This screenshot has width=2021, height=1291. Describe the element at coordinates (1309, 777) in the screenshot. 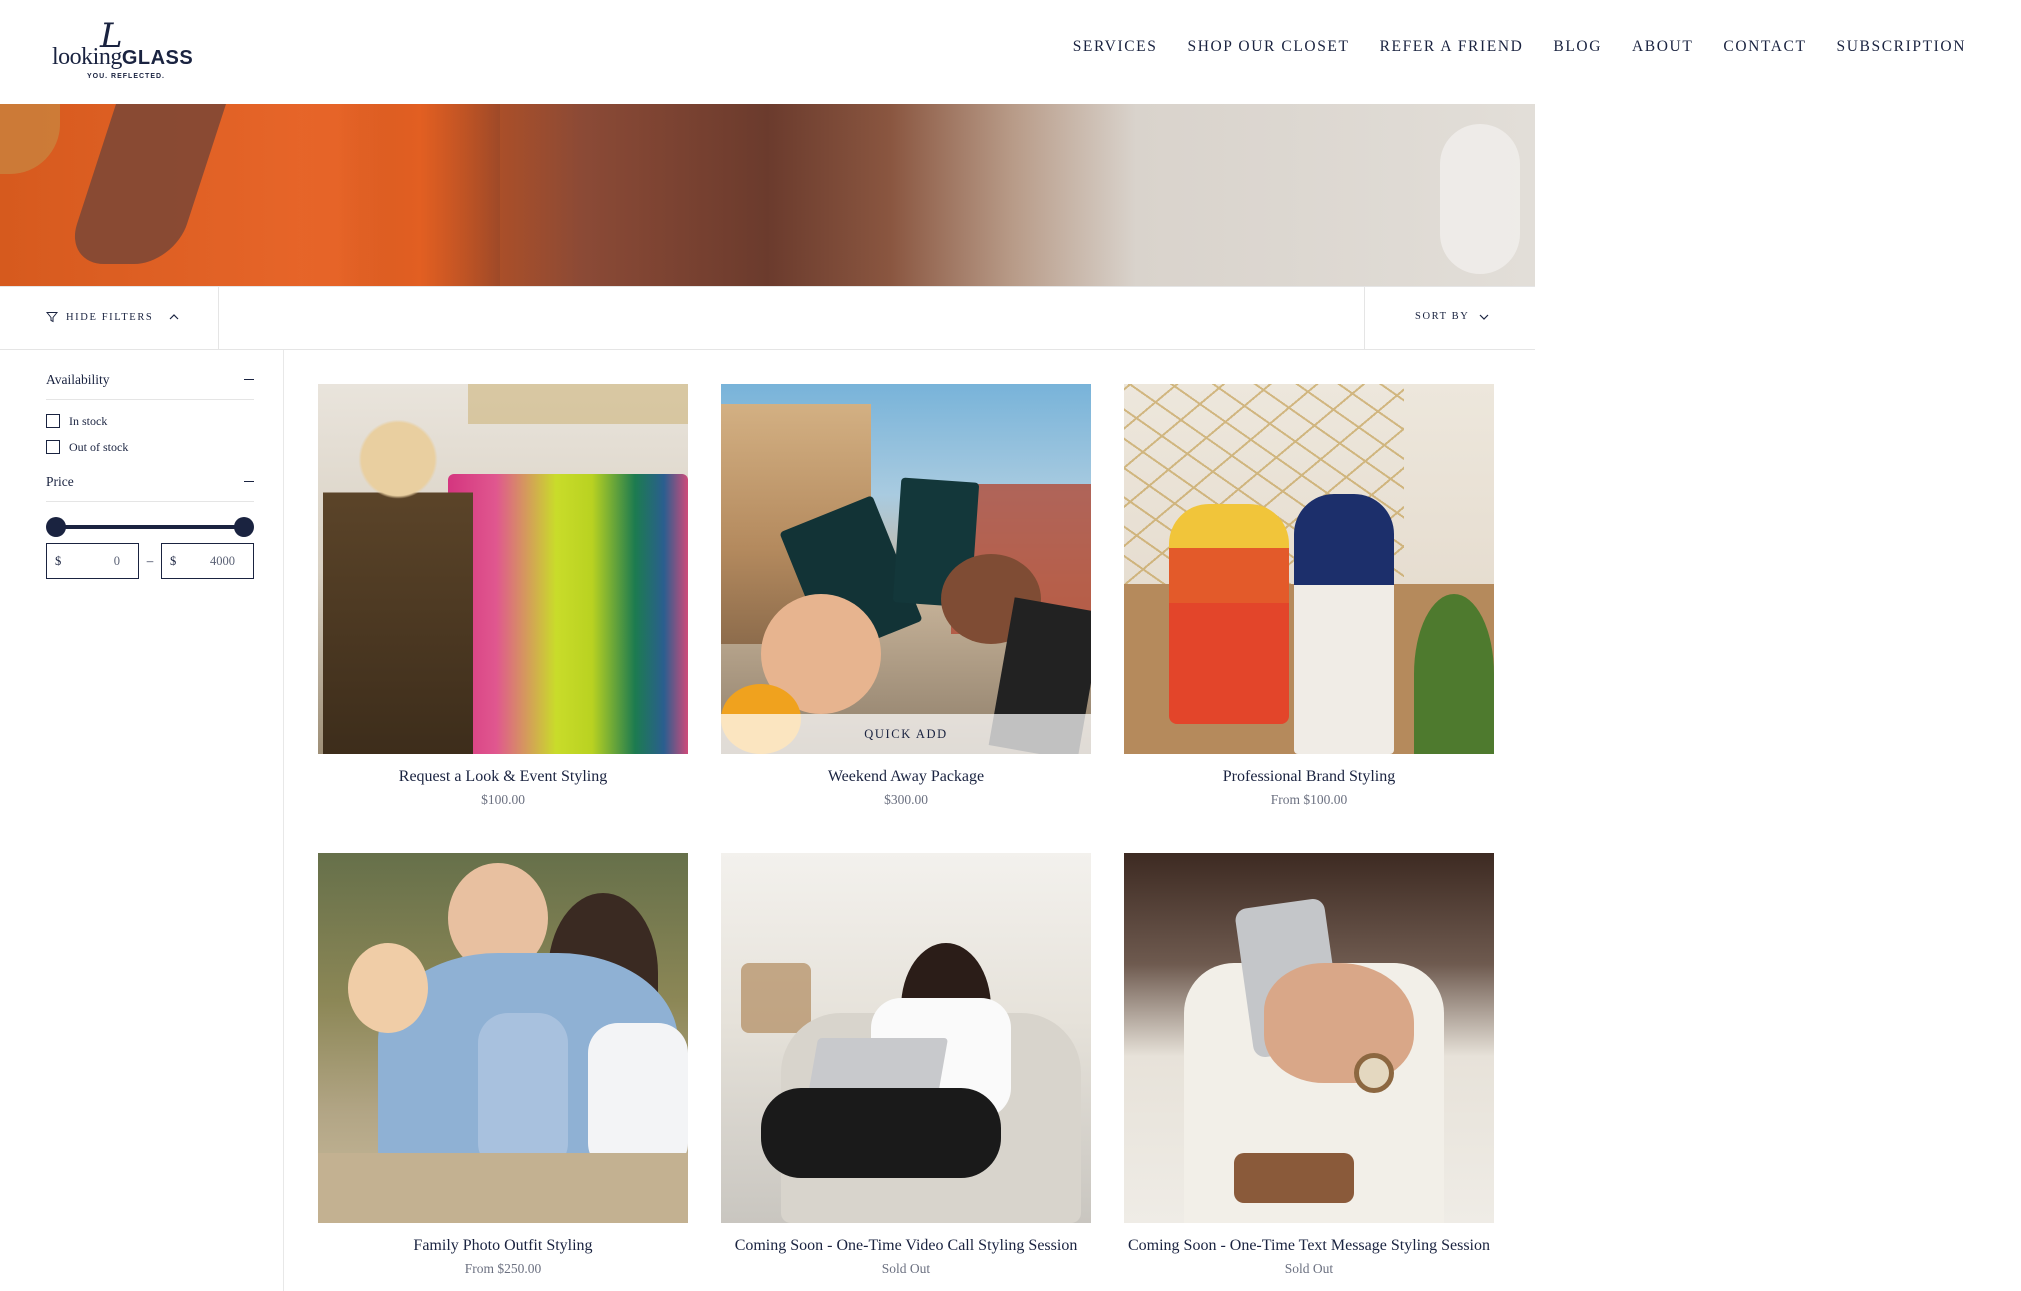

I see `product-title: Professional Brand Styling` at that location.